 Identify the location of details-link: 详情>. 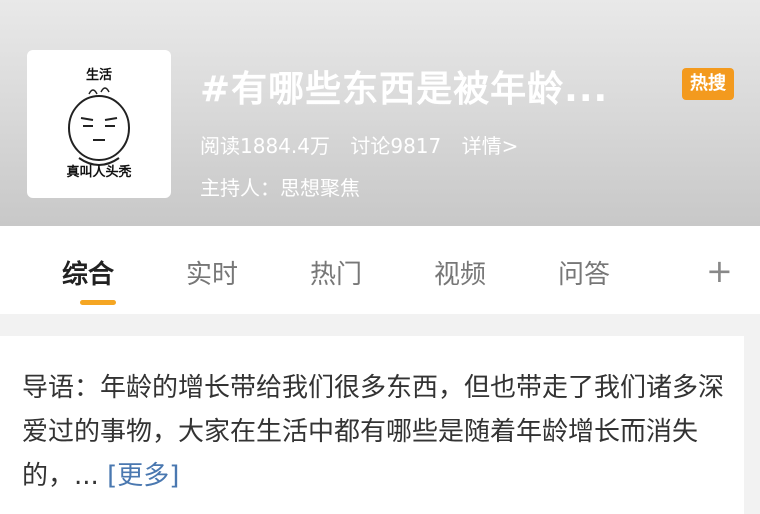
(490, 146).